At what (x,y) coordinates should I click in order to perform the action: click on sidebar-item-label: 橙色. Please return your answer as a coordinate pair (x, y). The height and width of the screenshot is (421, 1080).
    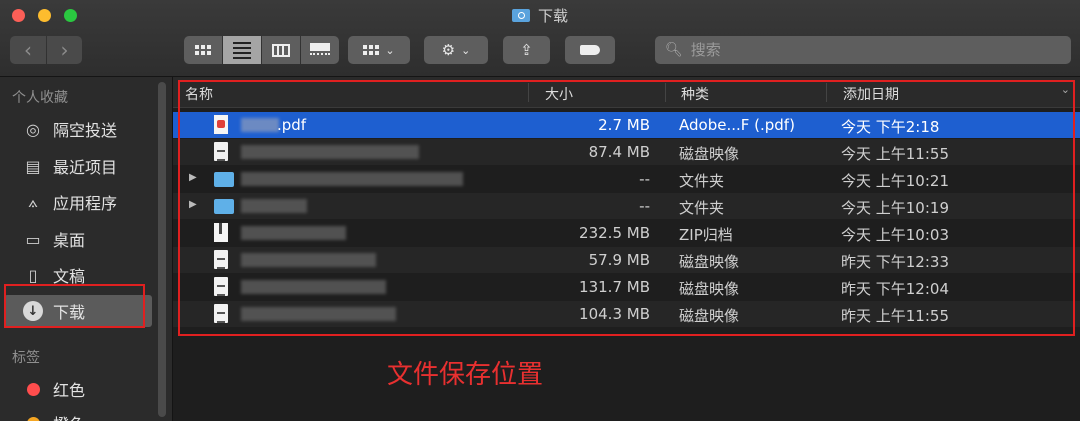
    Looking at the image, I should click on (69, 416).